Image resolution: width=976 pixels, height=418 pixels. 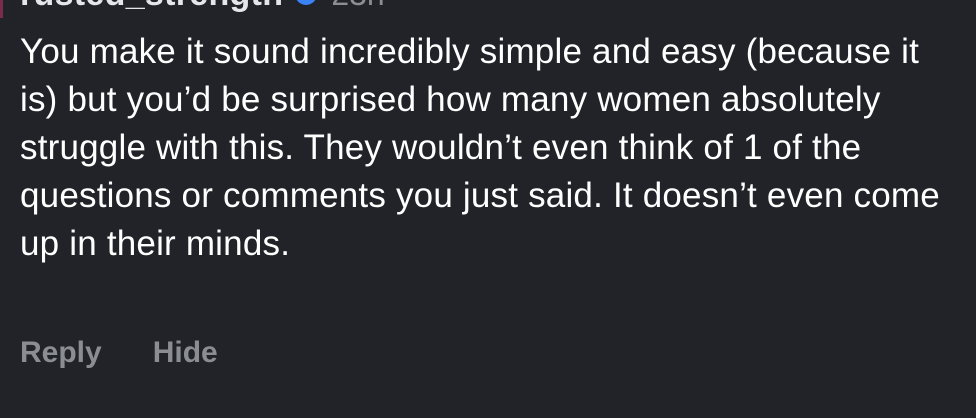 I want to click on hide-button: Hide, so click(x=185, y=353).